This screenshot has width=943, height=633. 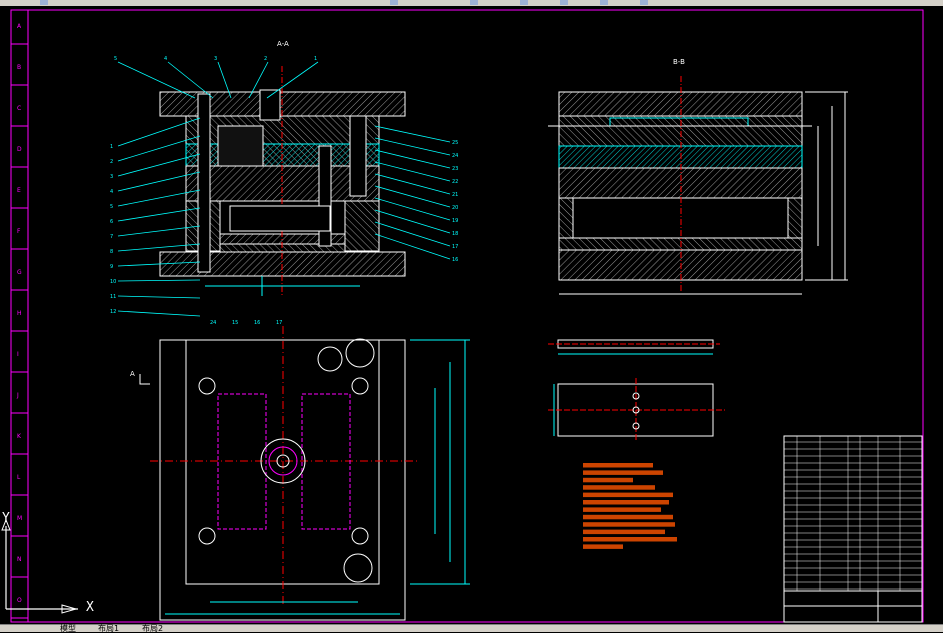 I want to click on callout-number: 10, so click(x=113, y=282).